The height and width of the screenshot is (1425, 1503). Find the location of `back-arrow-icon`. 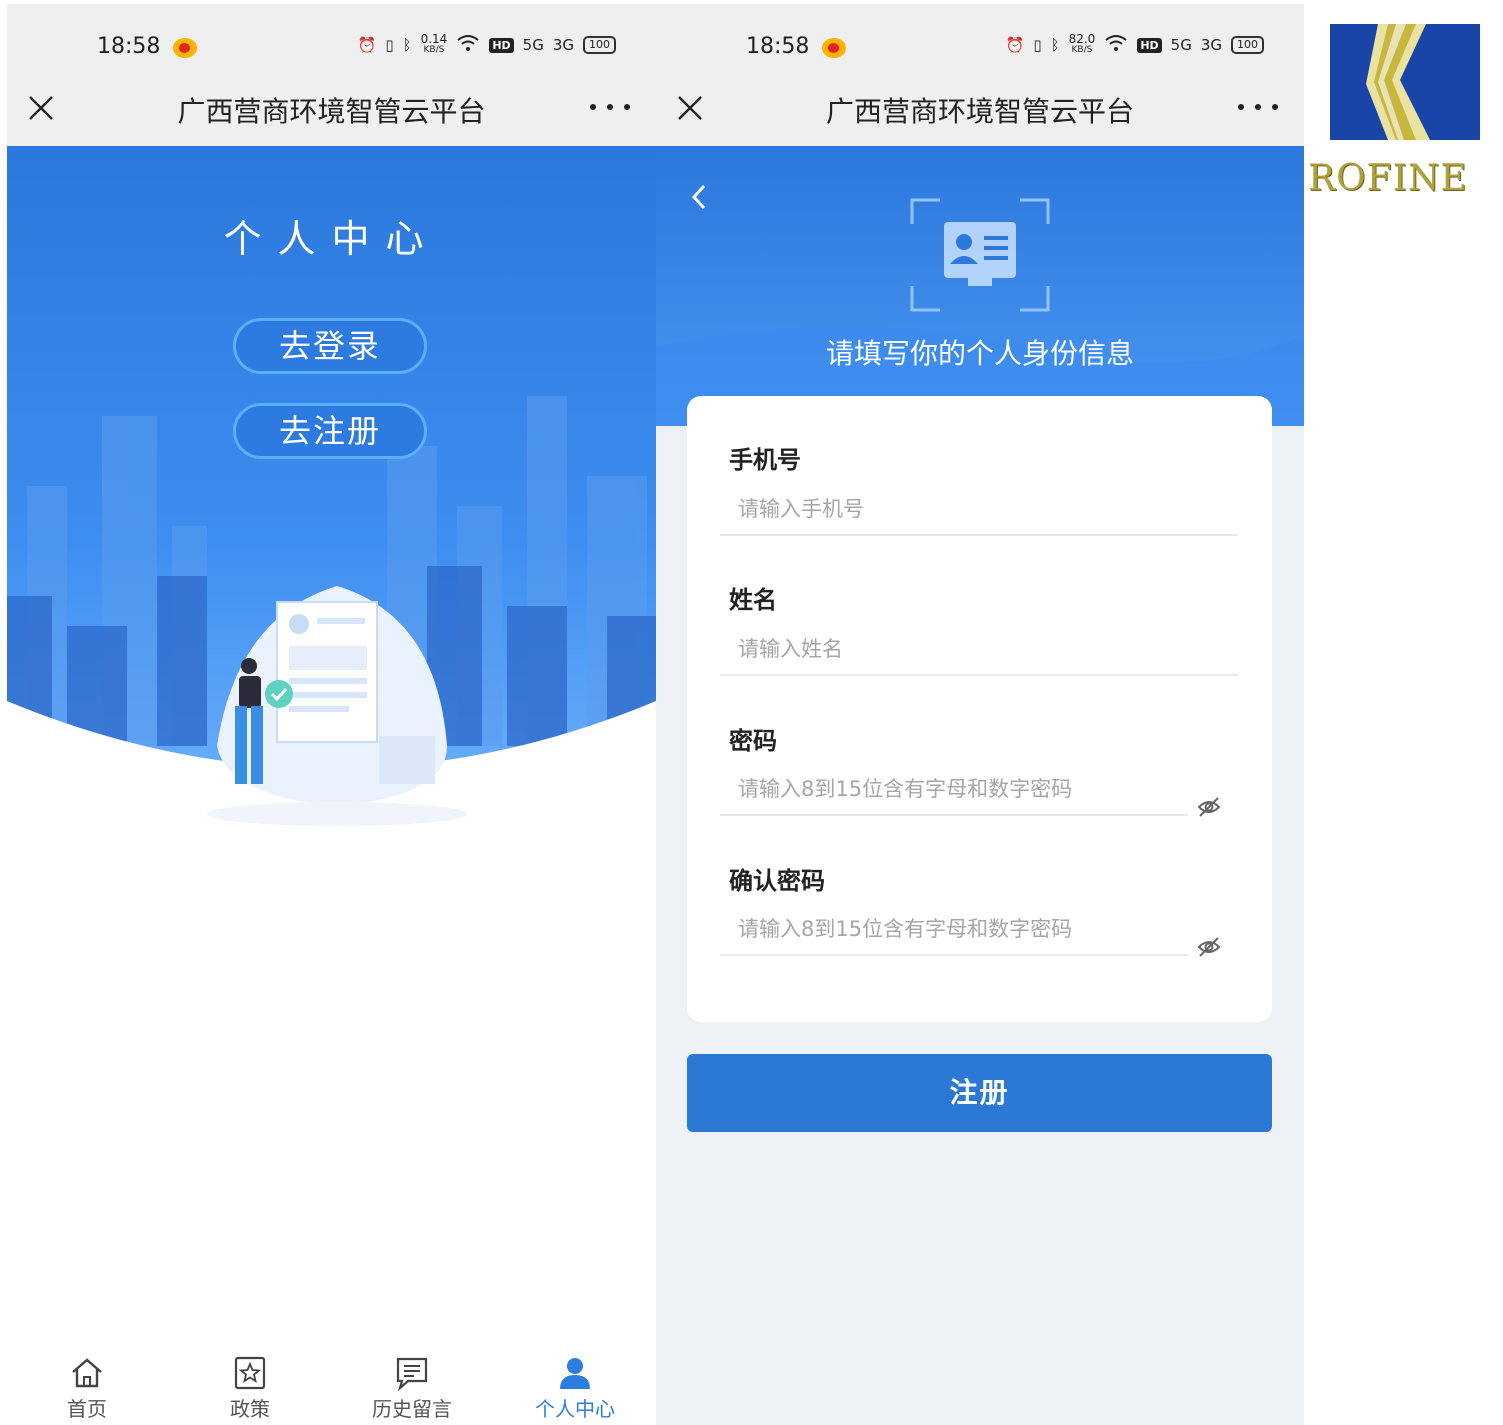

back-arrow-icon is located at coordinates (698, 197).